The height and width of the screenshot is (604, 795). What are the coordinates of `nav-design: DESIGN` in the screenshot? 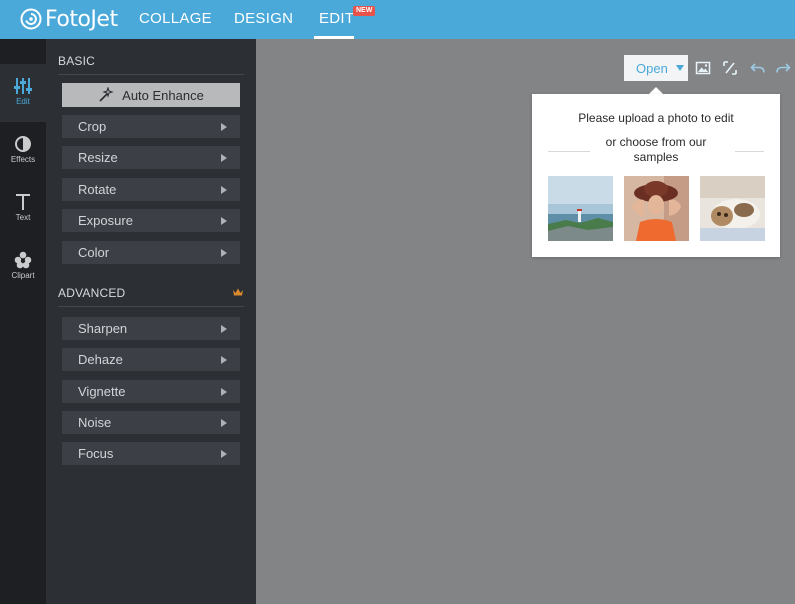 It's located at (263, 19).